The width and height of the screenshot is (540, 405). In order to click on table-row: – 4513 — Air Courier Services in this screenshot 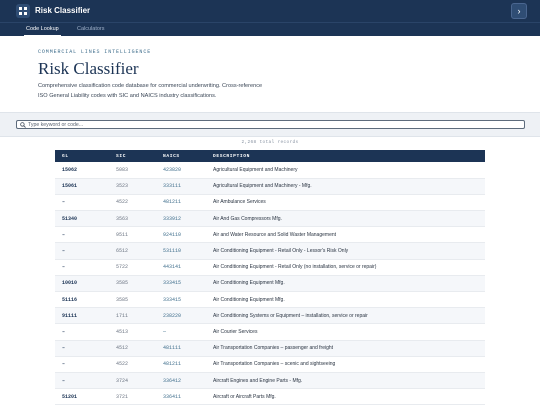, I will do `click(270, 332)`.